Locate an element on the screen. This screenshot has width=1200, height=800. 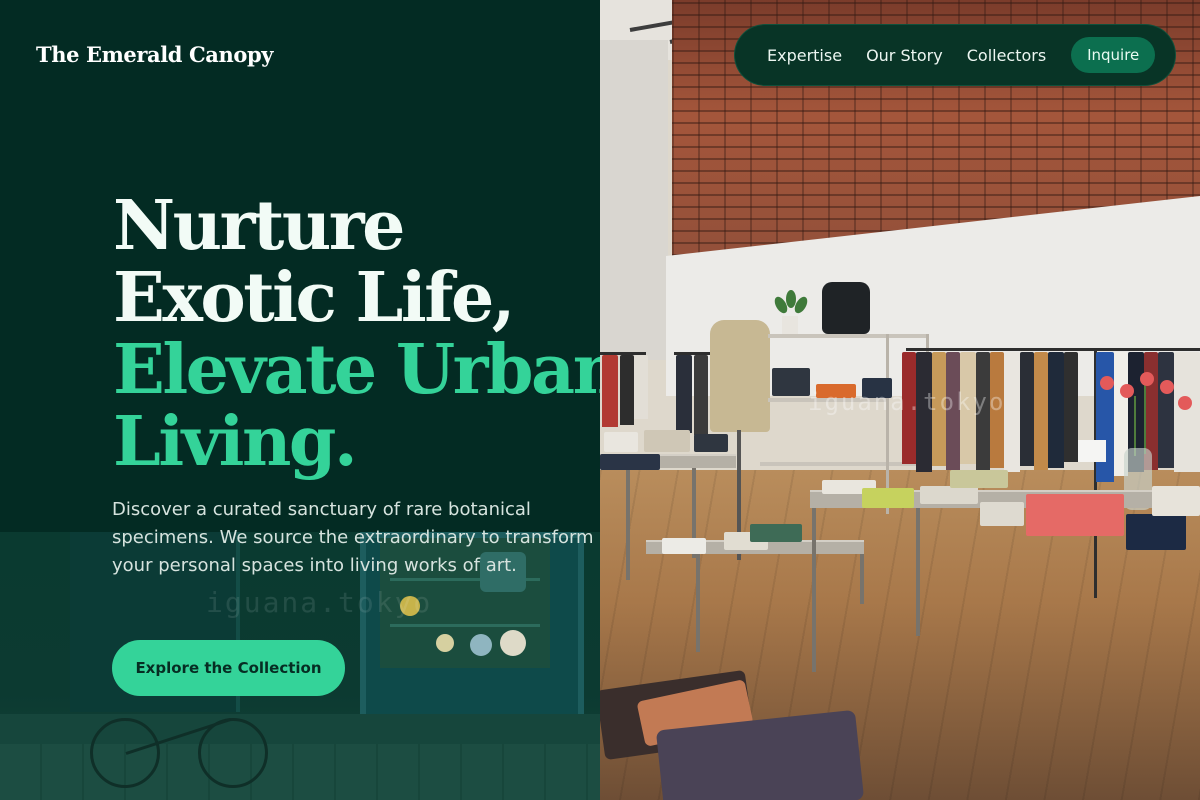
rack-sign is located at coordinates (1092, 451).